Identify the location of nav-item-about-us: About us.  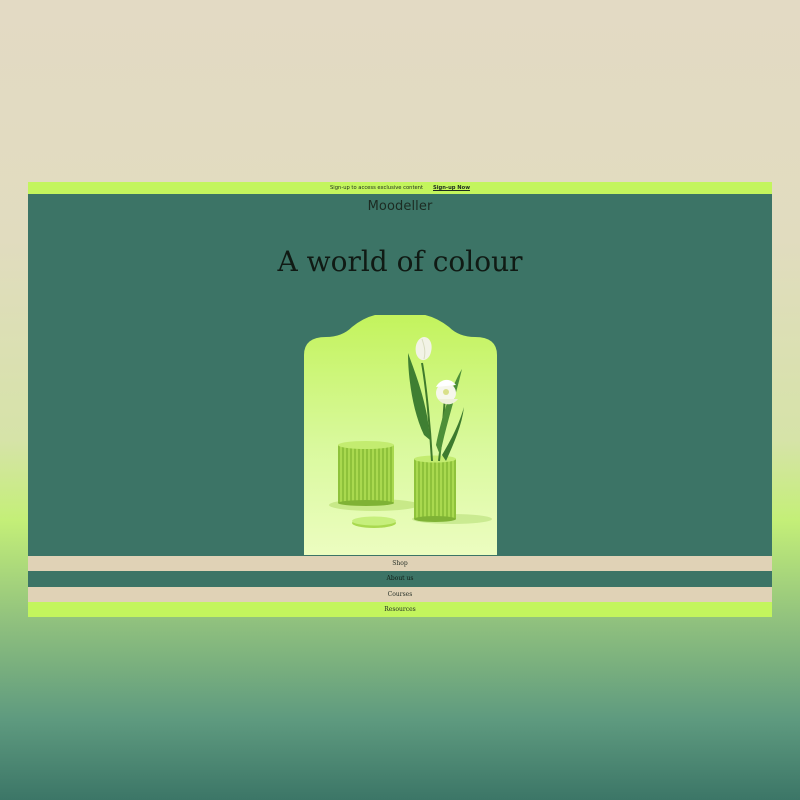
(400, 578).